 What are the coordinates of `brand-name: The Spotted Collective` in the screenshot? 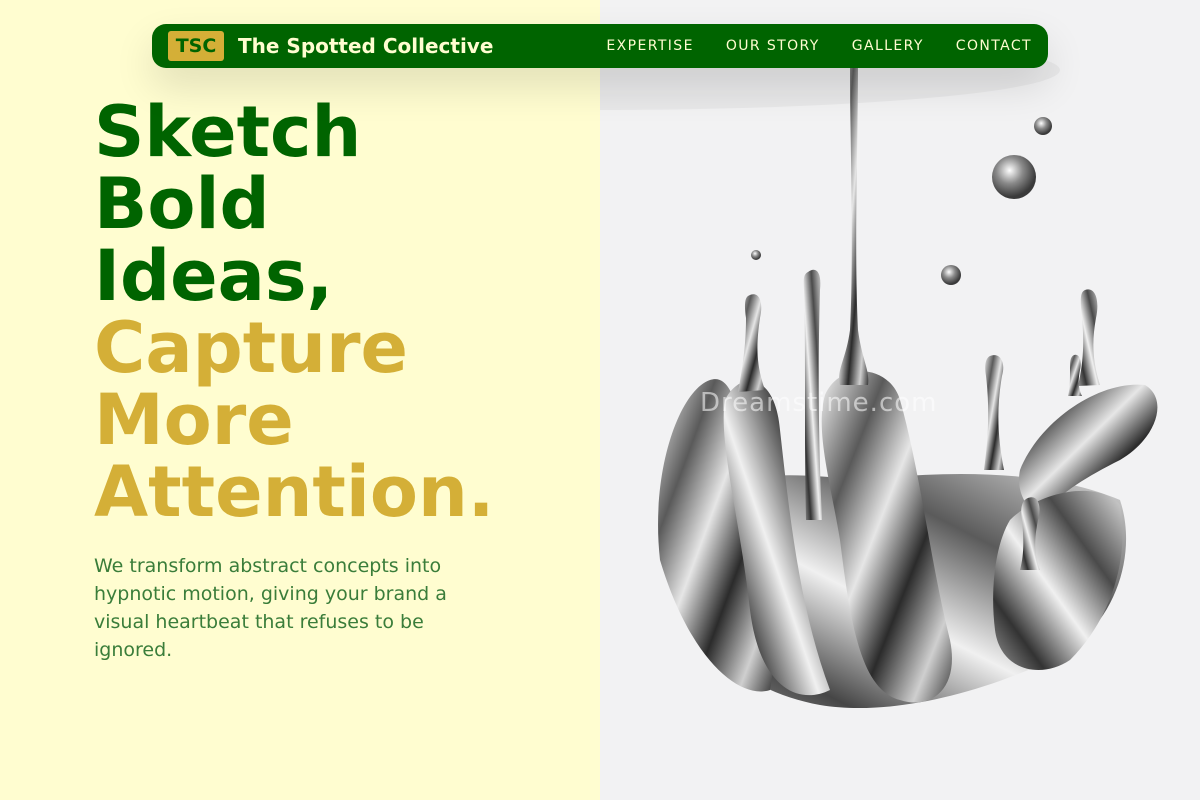 It's located at (365, 46).